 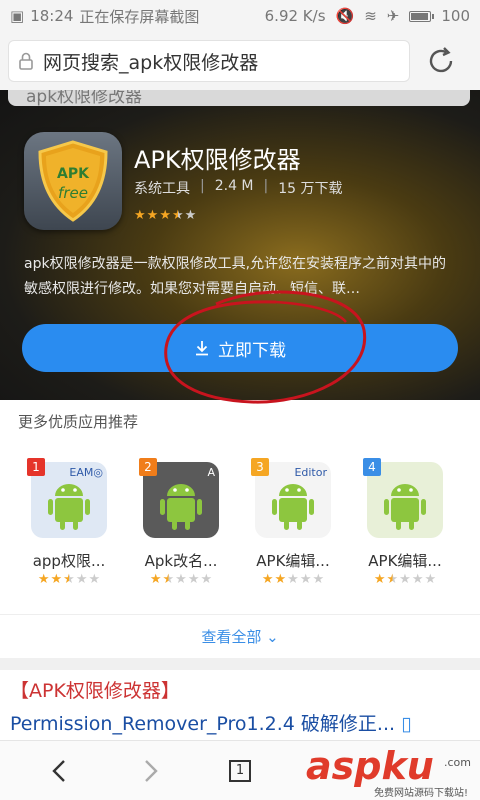 What do you see at coordinates (179, 498) in the screenshot?
I see `android-app-icon: 2A` at bounding box center [179, 498].